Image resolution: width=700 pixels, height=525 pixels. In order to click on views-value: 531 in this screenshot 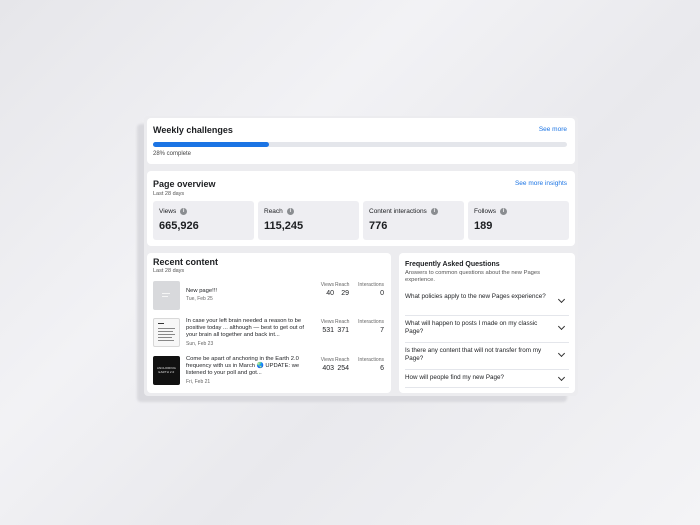, I will do `click(328, 330)`.